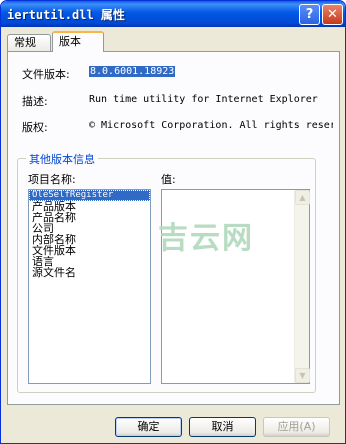 Image resolution: width=346 pixels, height=444 pixels. What do you see at coordinates (148, 427) in the screenshot?
I see `ok-button: 确定` at bounding box center [148, 427].